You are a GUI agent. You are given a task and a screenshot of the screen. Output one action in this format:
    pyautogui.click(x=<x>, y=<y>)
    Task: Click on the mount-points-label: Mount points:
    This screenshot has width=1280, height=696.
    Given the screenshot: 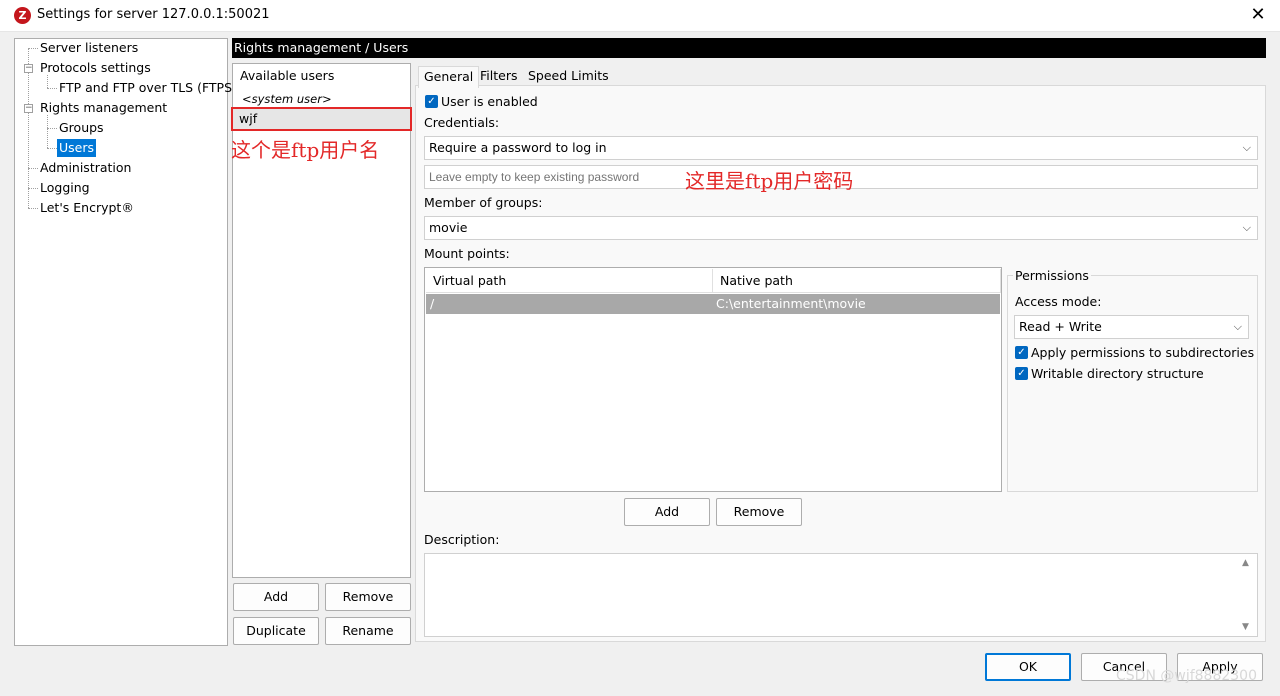 What is the action you would take?
    pyautogui.click(x=467, y=253)
    